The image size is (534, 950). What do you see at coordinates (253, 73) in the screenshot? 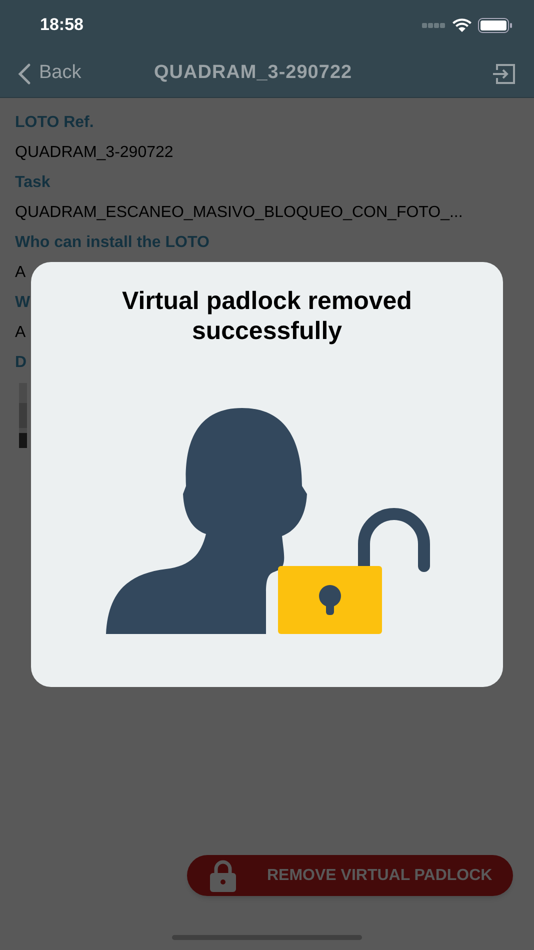
I see `nav-title: QUADRAM_3-290722` at bounding box center [253, 73].